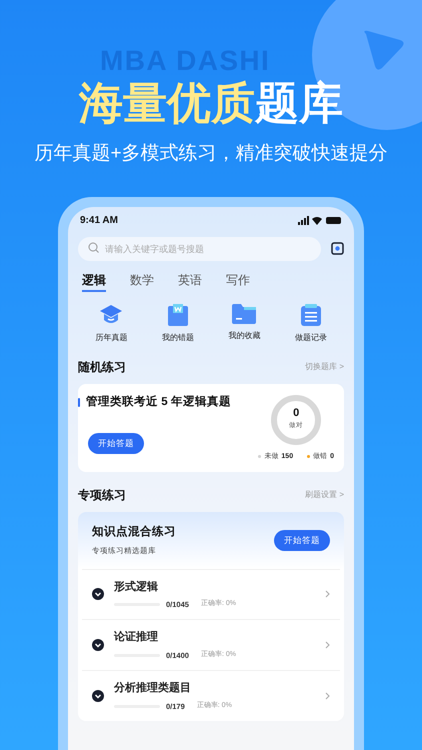 This screenshot has width=422, height=750. Describe the element at coordinates (310, 315) in the screenshot. I see `list-icon` at that location.